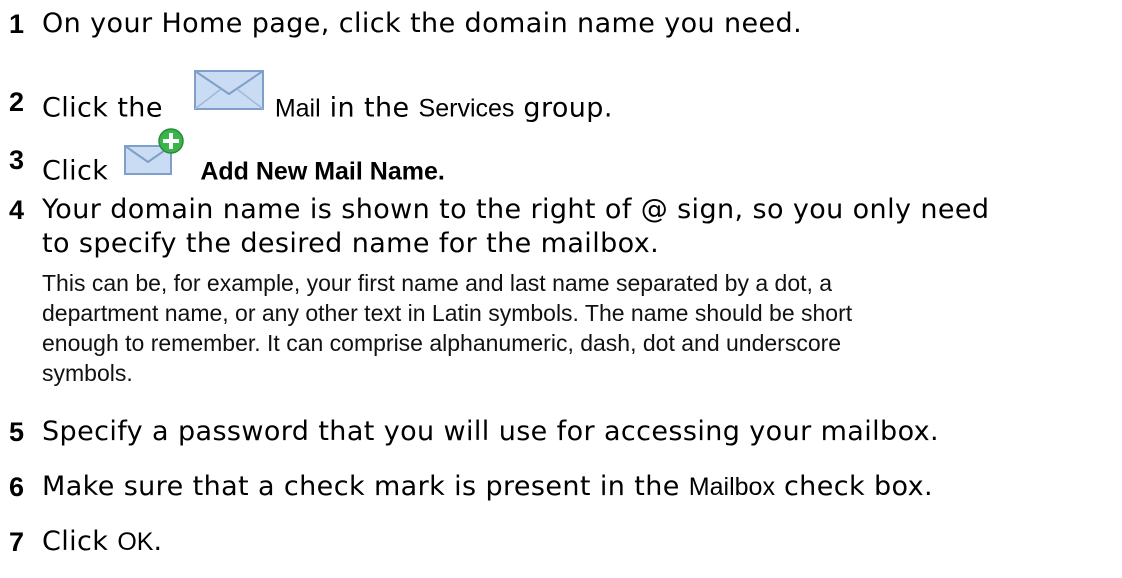 This screenshot has width=1122, height=578. I want to click on mail-label: Mail, so click(297, 108).